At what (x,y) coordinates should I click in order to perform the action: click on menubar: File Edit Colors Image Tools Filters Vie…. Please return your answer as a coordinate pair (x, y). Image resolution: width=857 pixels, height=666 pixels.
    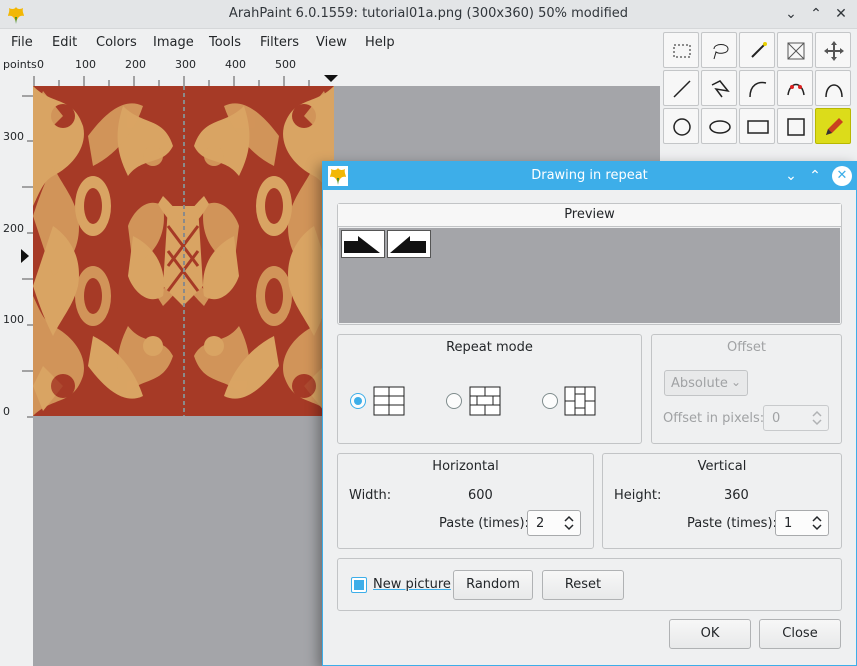
    Looking at the image, I should click on (330, 43).